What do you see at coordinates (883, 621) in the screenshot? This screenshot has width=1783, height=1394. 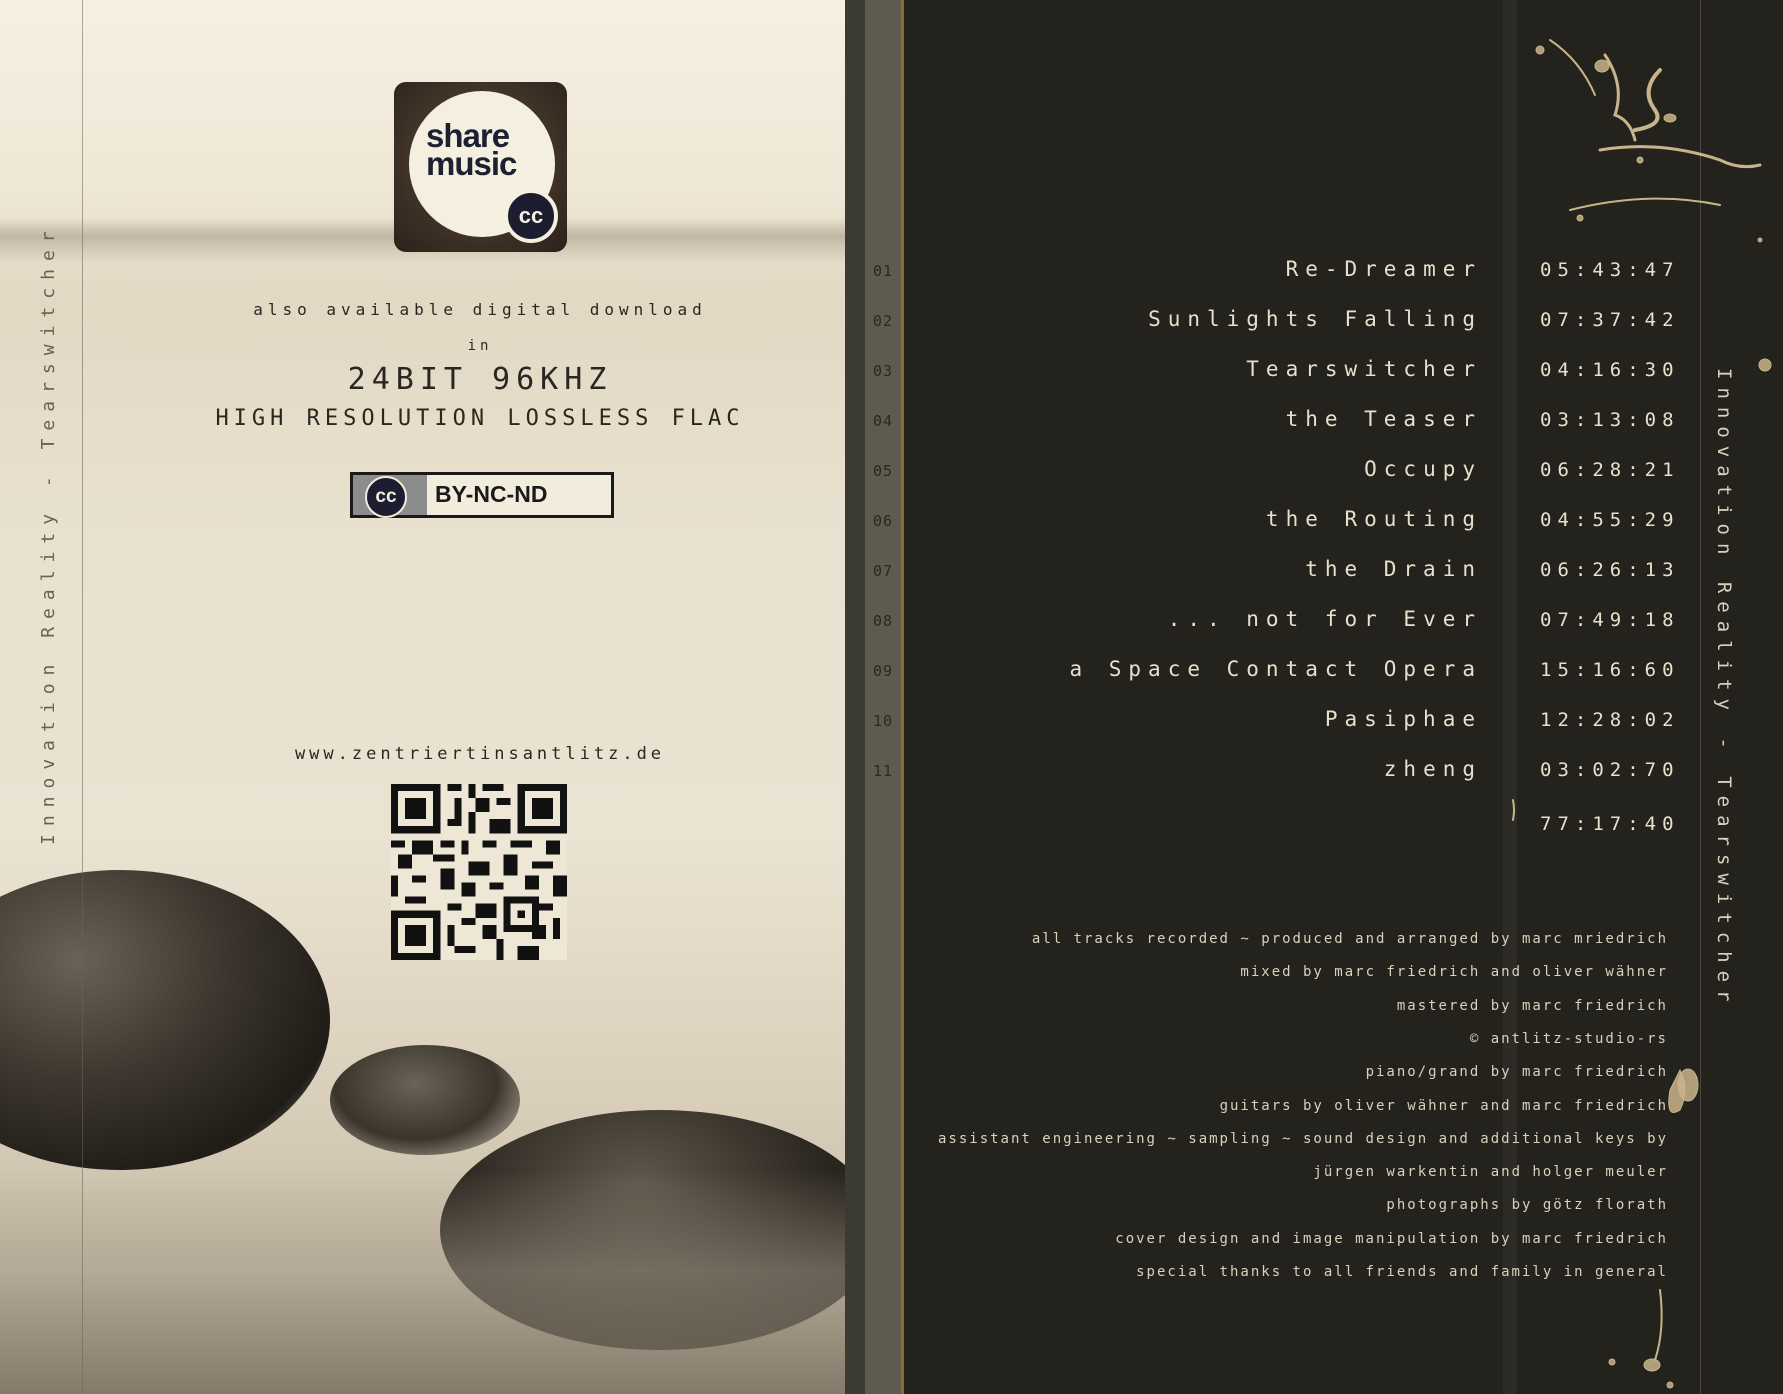 I see `track-number: 08` at bounding box center [883, 621].